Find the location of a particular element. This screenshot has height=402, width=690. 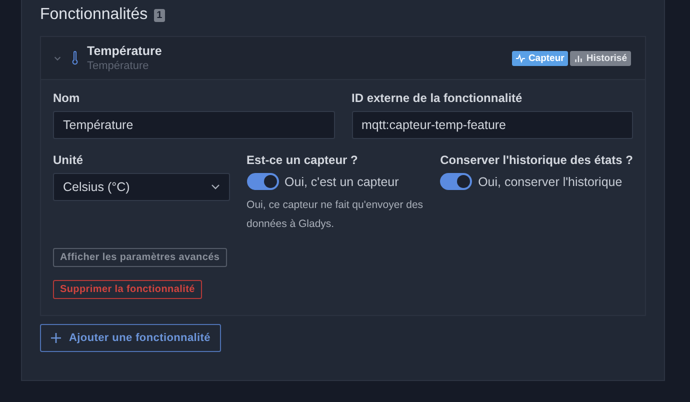

count-badge: 1 is located at coordinates (160, 15).